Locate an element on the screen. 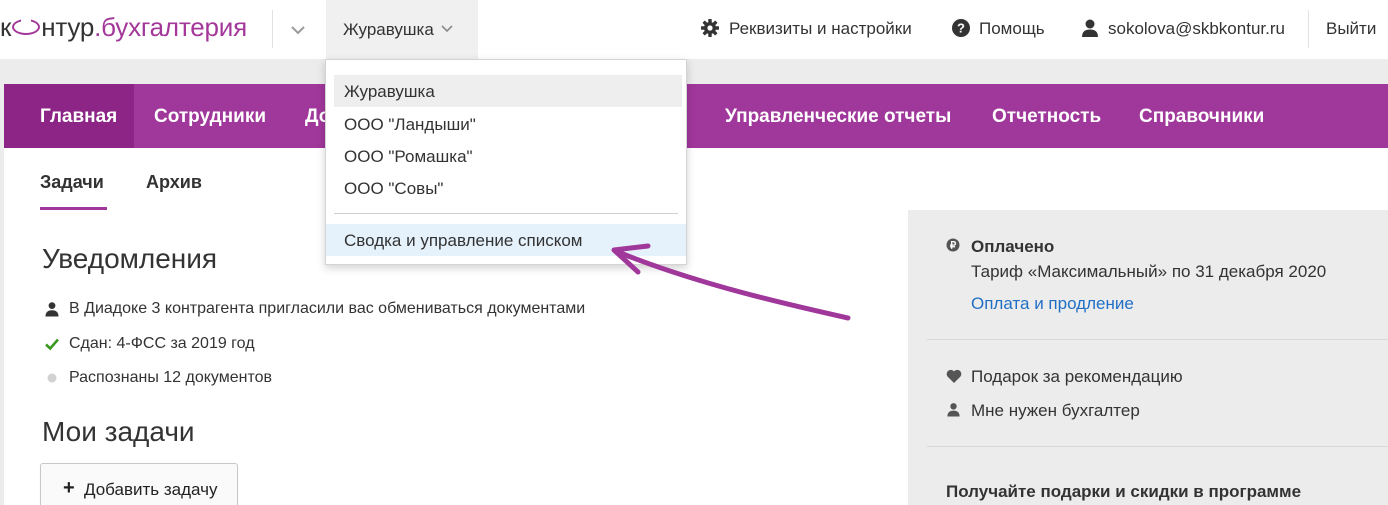 The height and width of the screenshot is (505, 1388). notification-text: Распознаны 12 документов is located at coordinates (170, 378).